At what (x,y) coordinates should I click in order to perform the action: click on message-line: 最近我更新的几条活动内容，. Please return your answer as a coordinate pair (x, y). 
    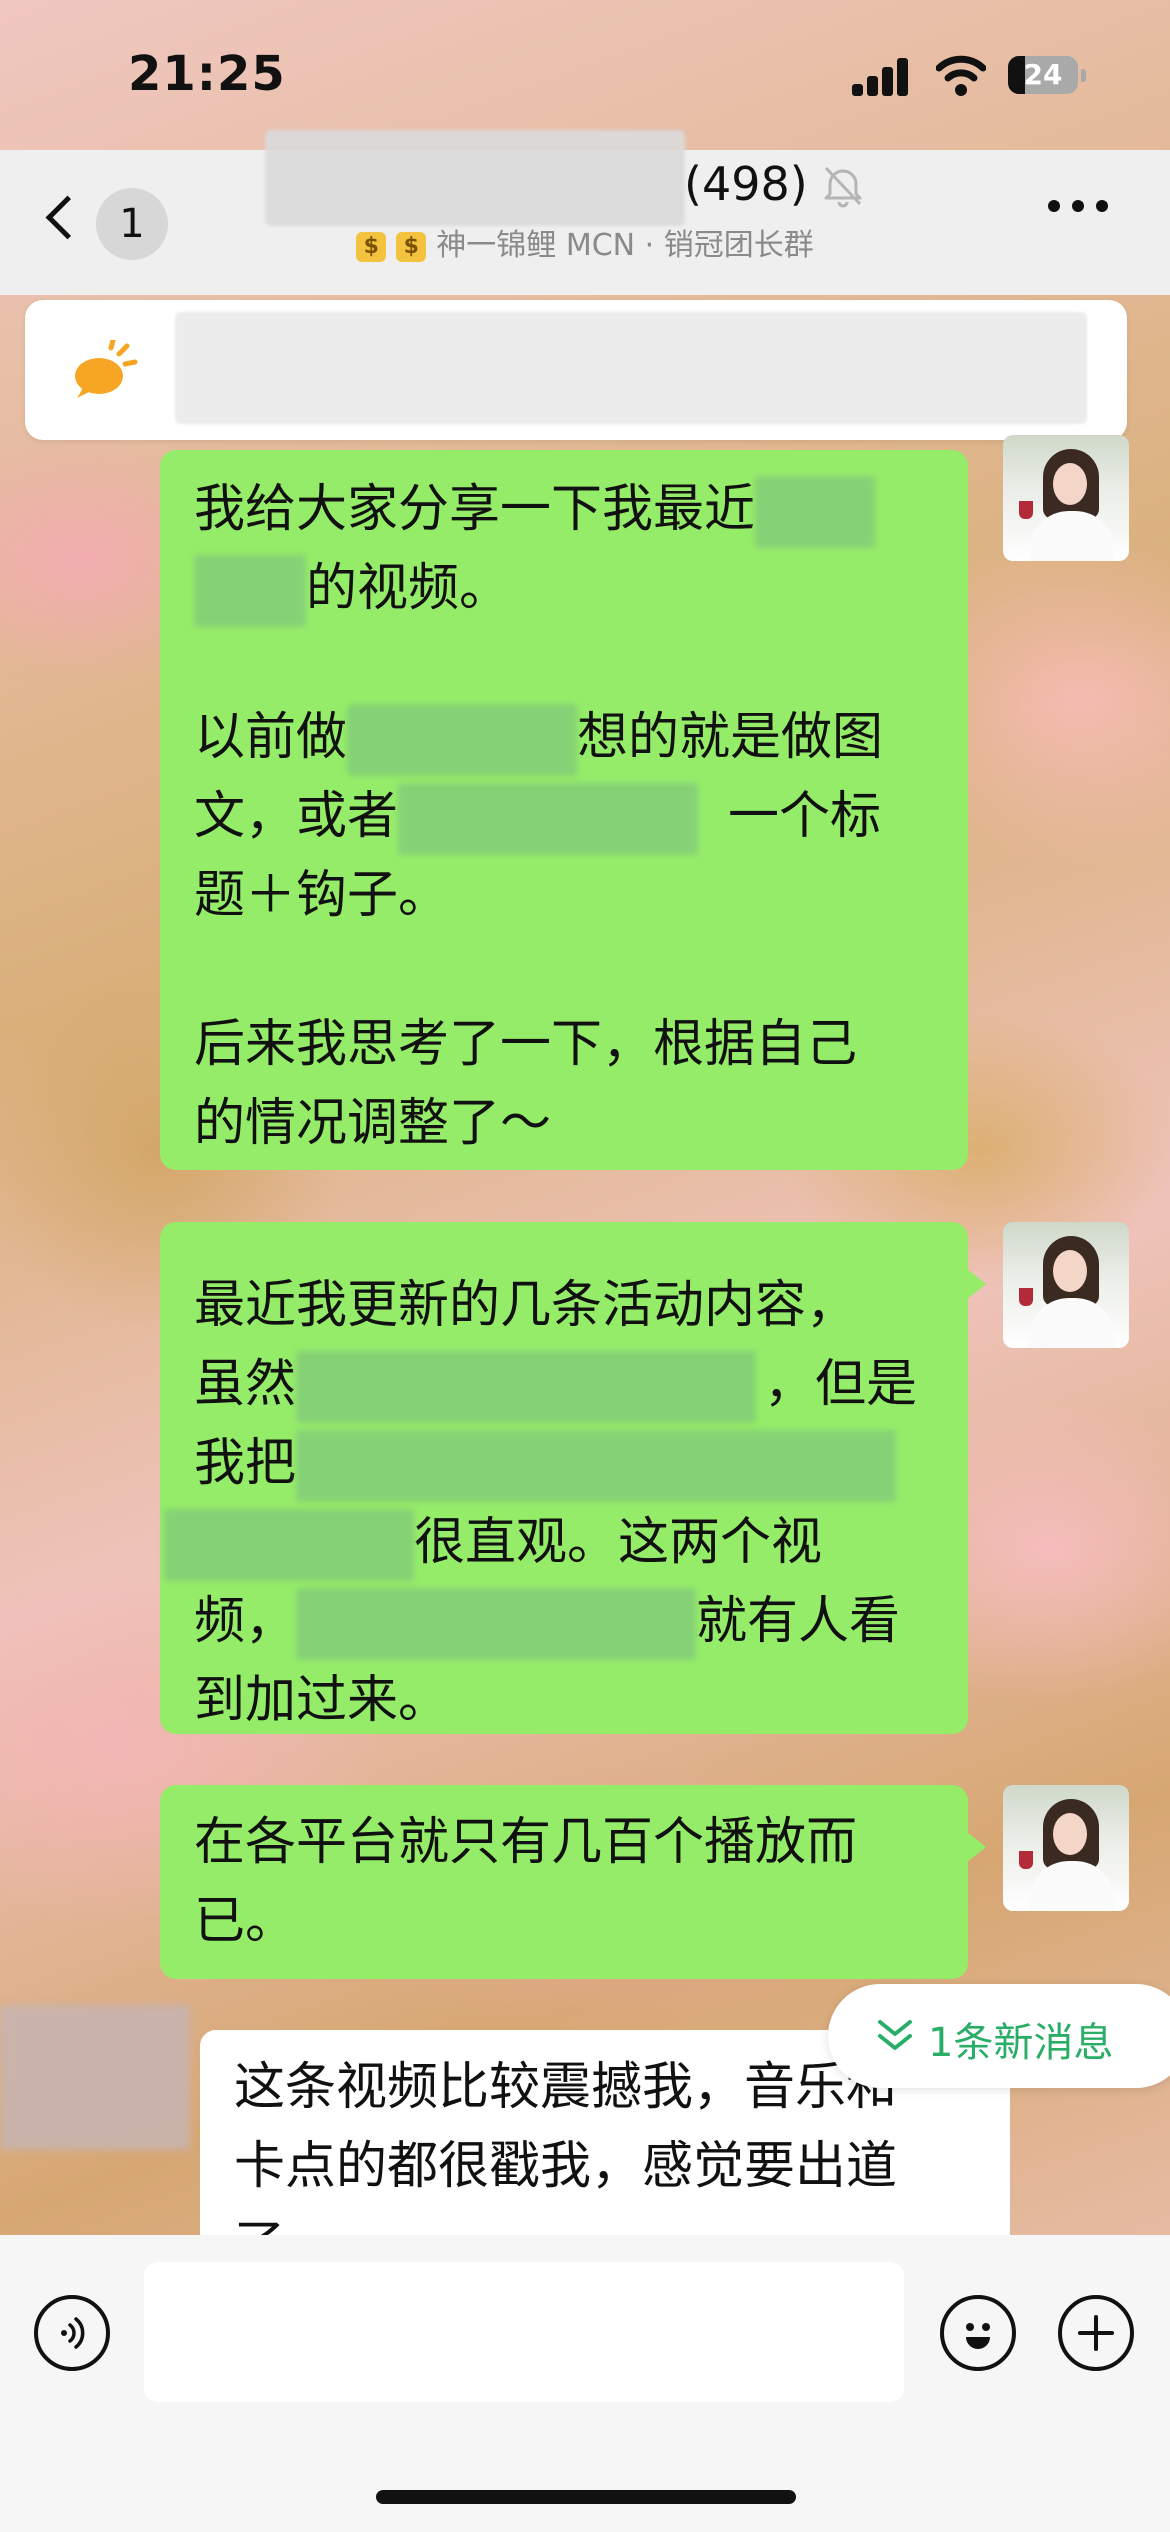
    Looking at the image, I should click on (526, 1305).